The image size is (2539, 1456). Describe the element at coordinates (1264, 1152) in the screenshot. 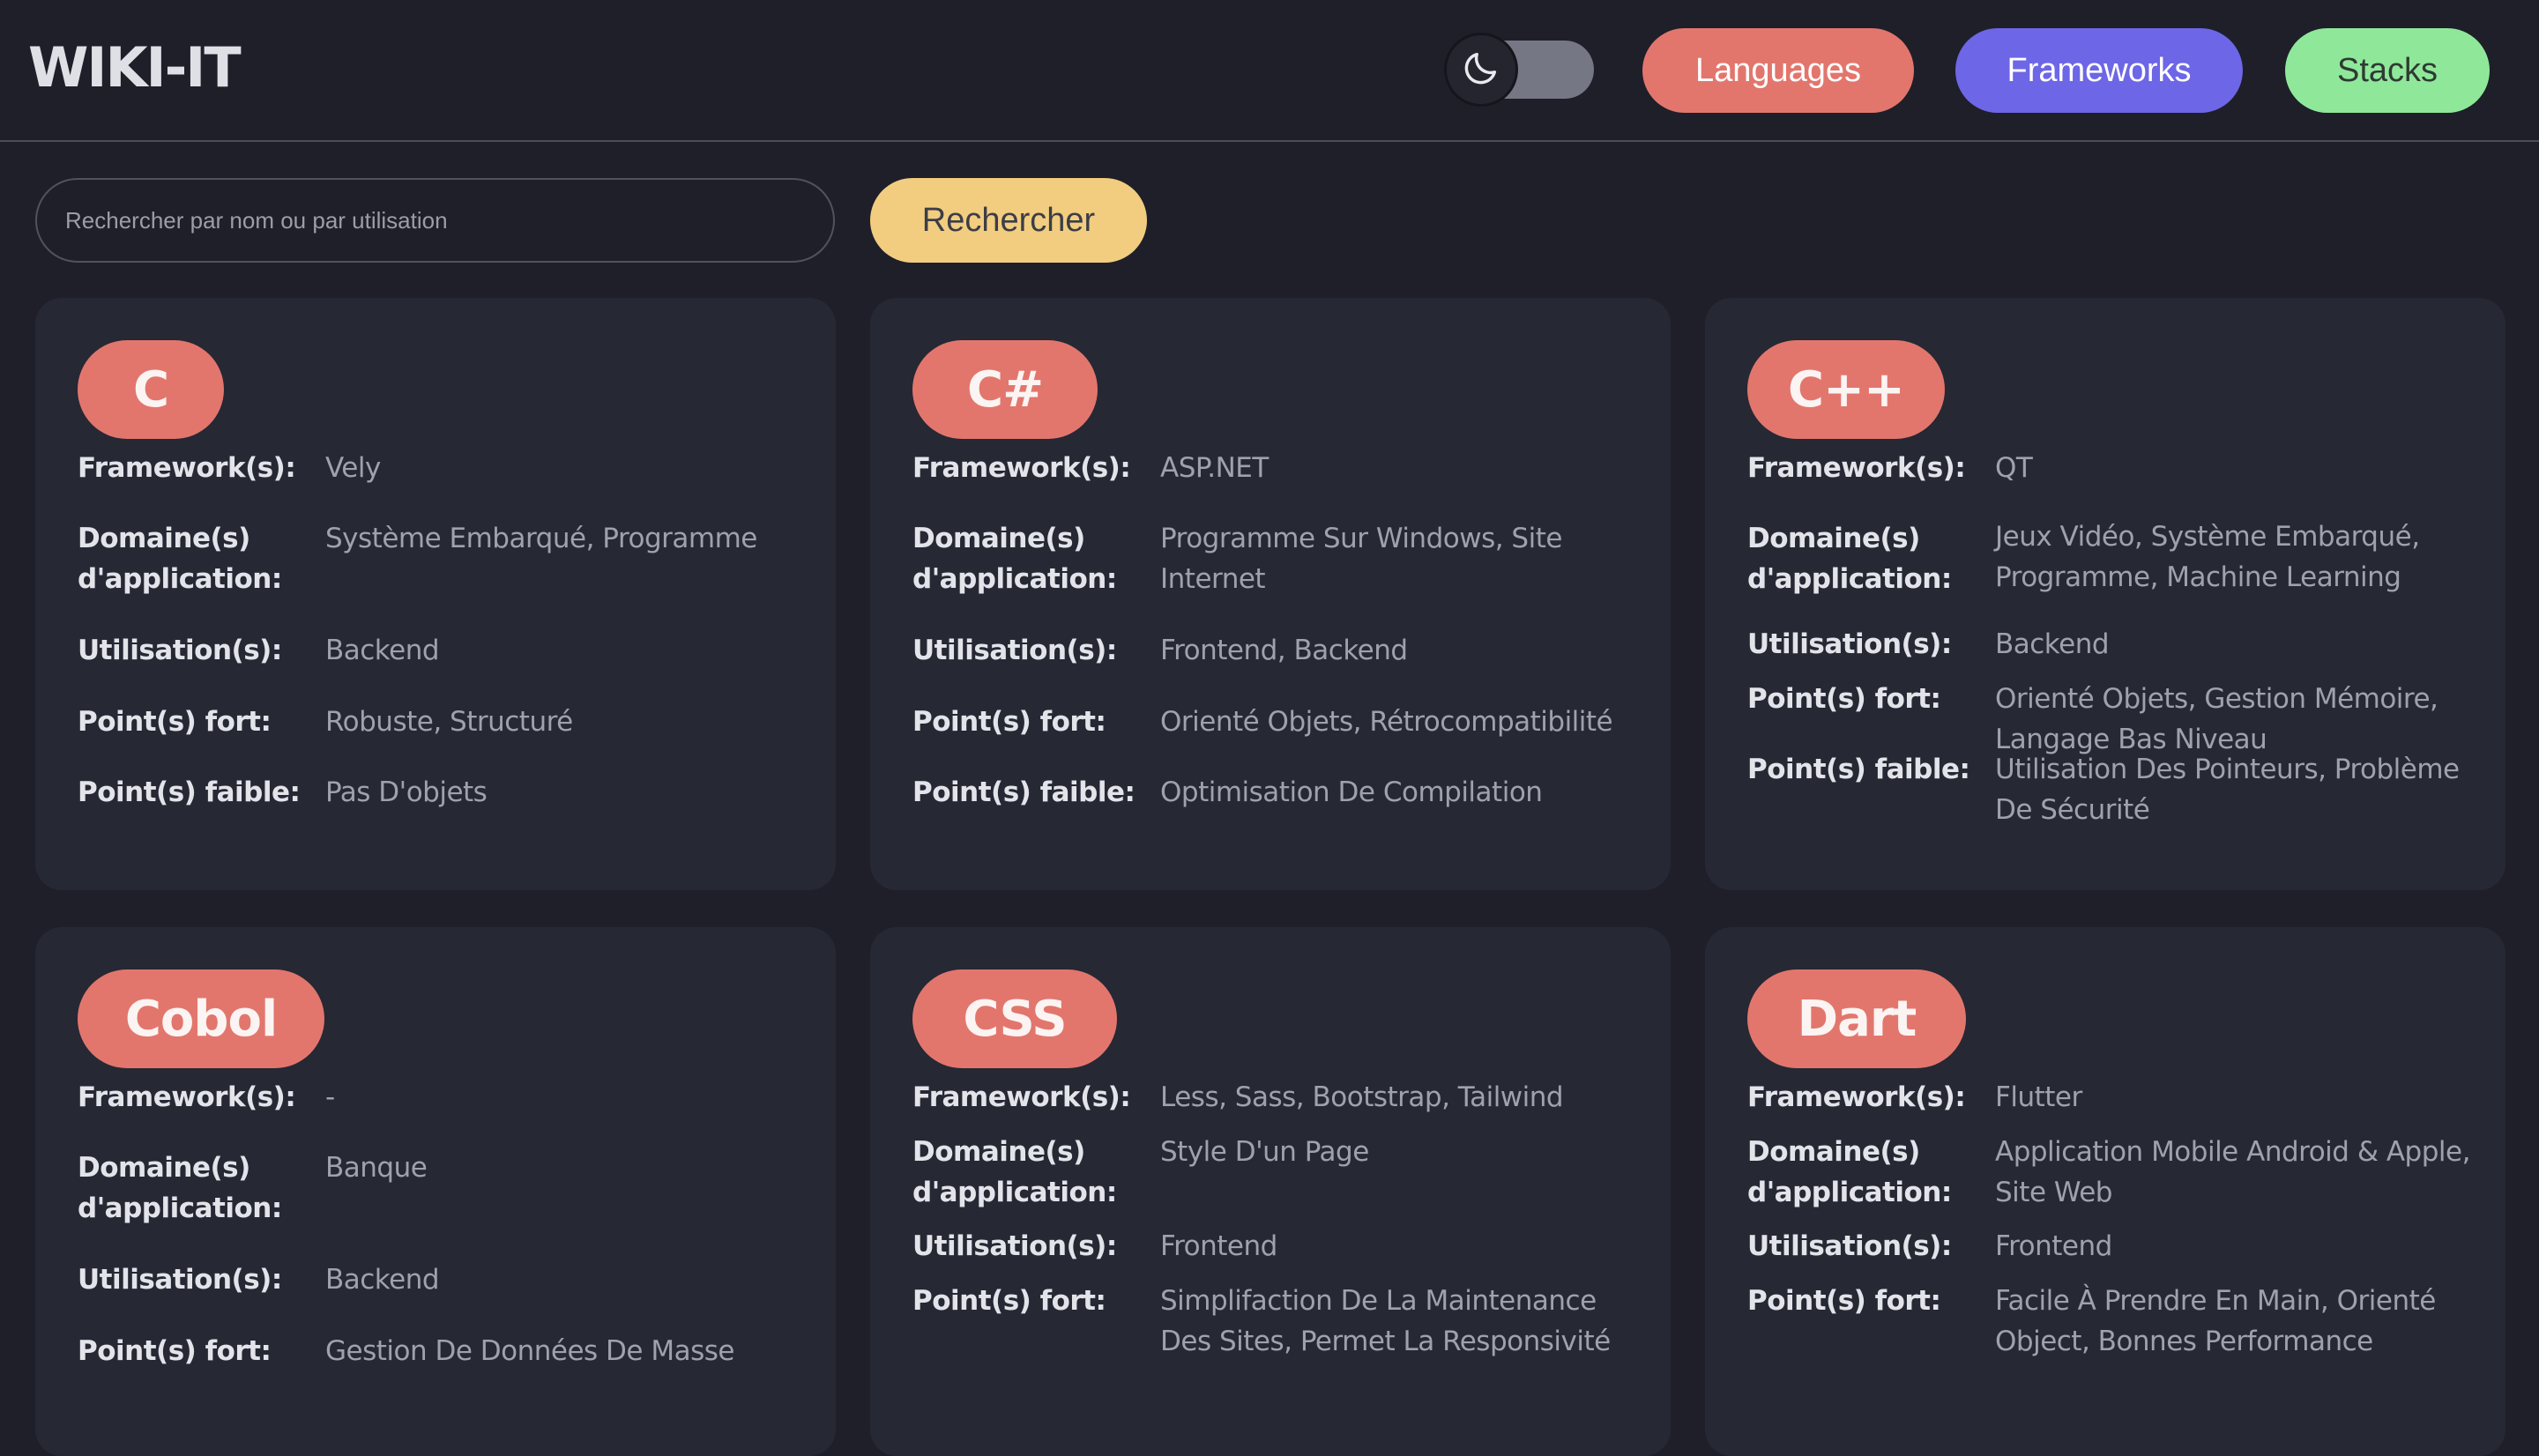

I see `card-row-value: Style D'un Page` at that location.